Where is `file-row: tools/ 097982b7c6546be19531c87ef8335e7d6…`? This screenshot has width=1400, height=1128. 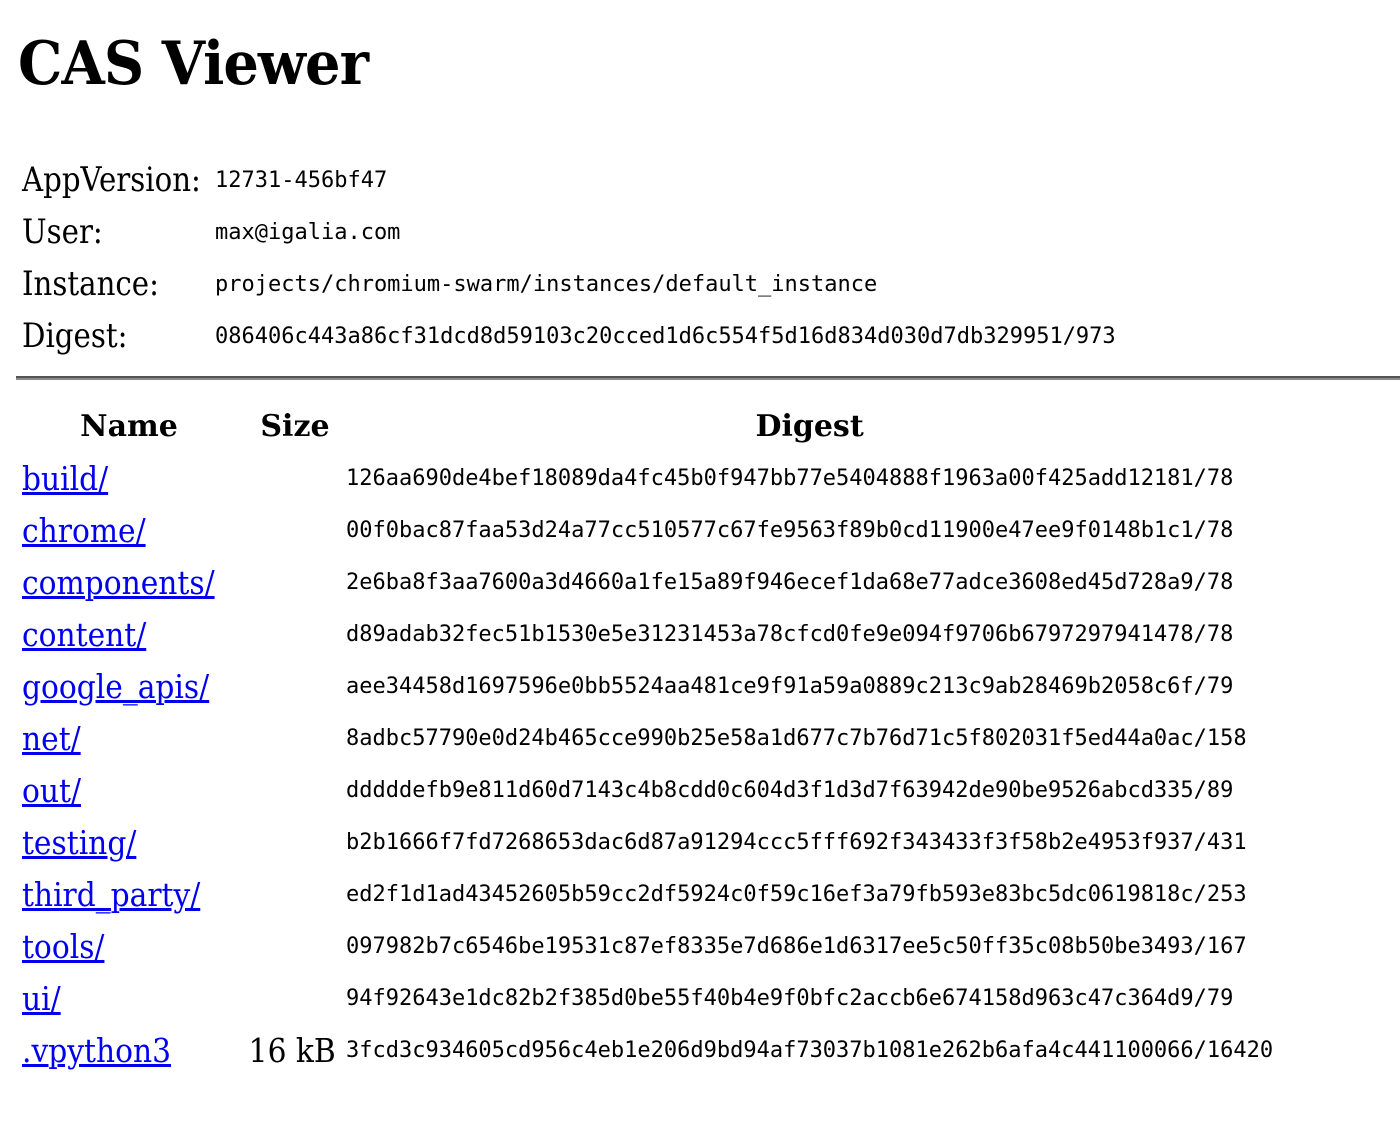
file-row: tools/ 097982b7c6546be19531c87ef8335e7d6… is located at coordinates (647, 946).